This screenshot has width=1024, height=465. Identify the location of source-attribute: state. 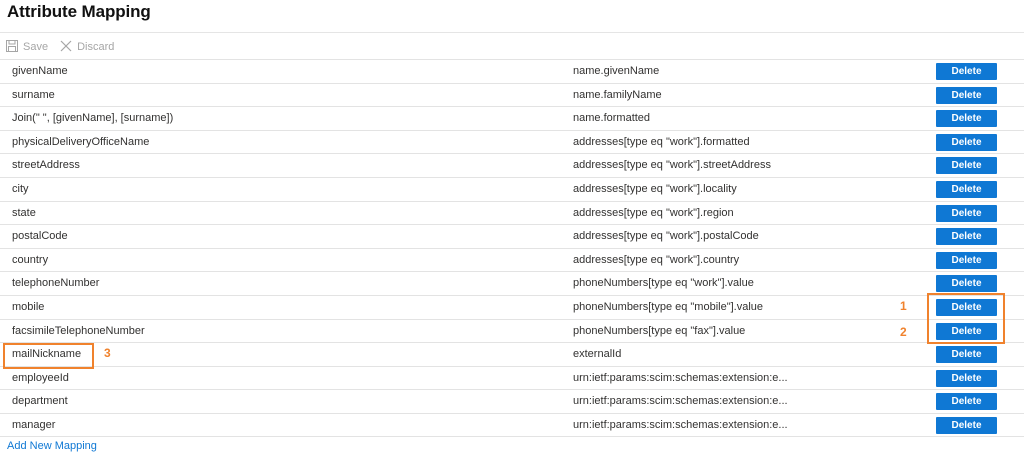
(24, 212).